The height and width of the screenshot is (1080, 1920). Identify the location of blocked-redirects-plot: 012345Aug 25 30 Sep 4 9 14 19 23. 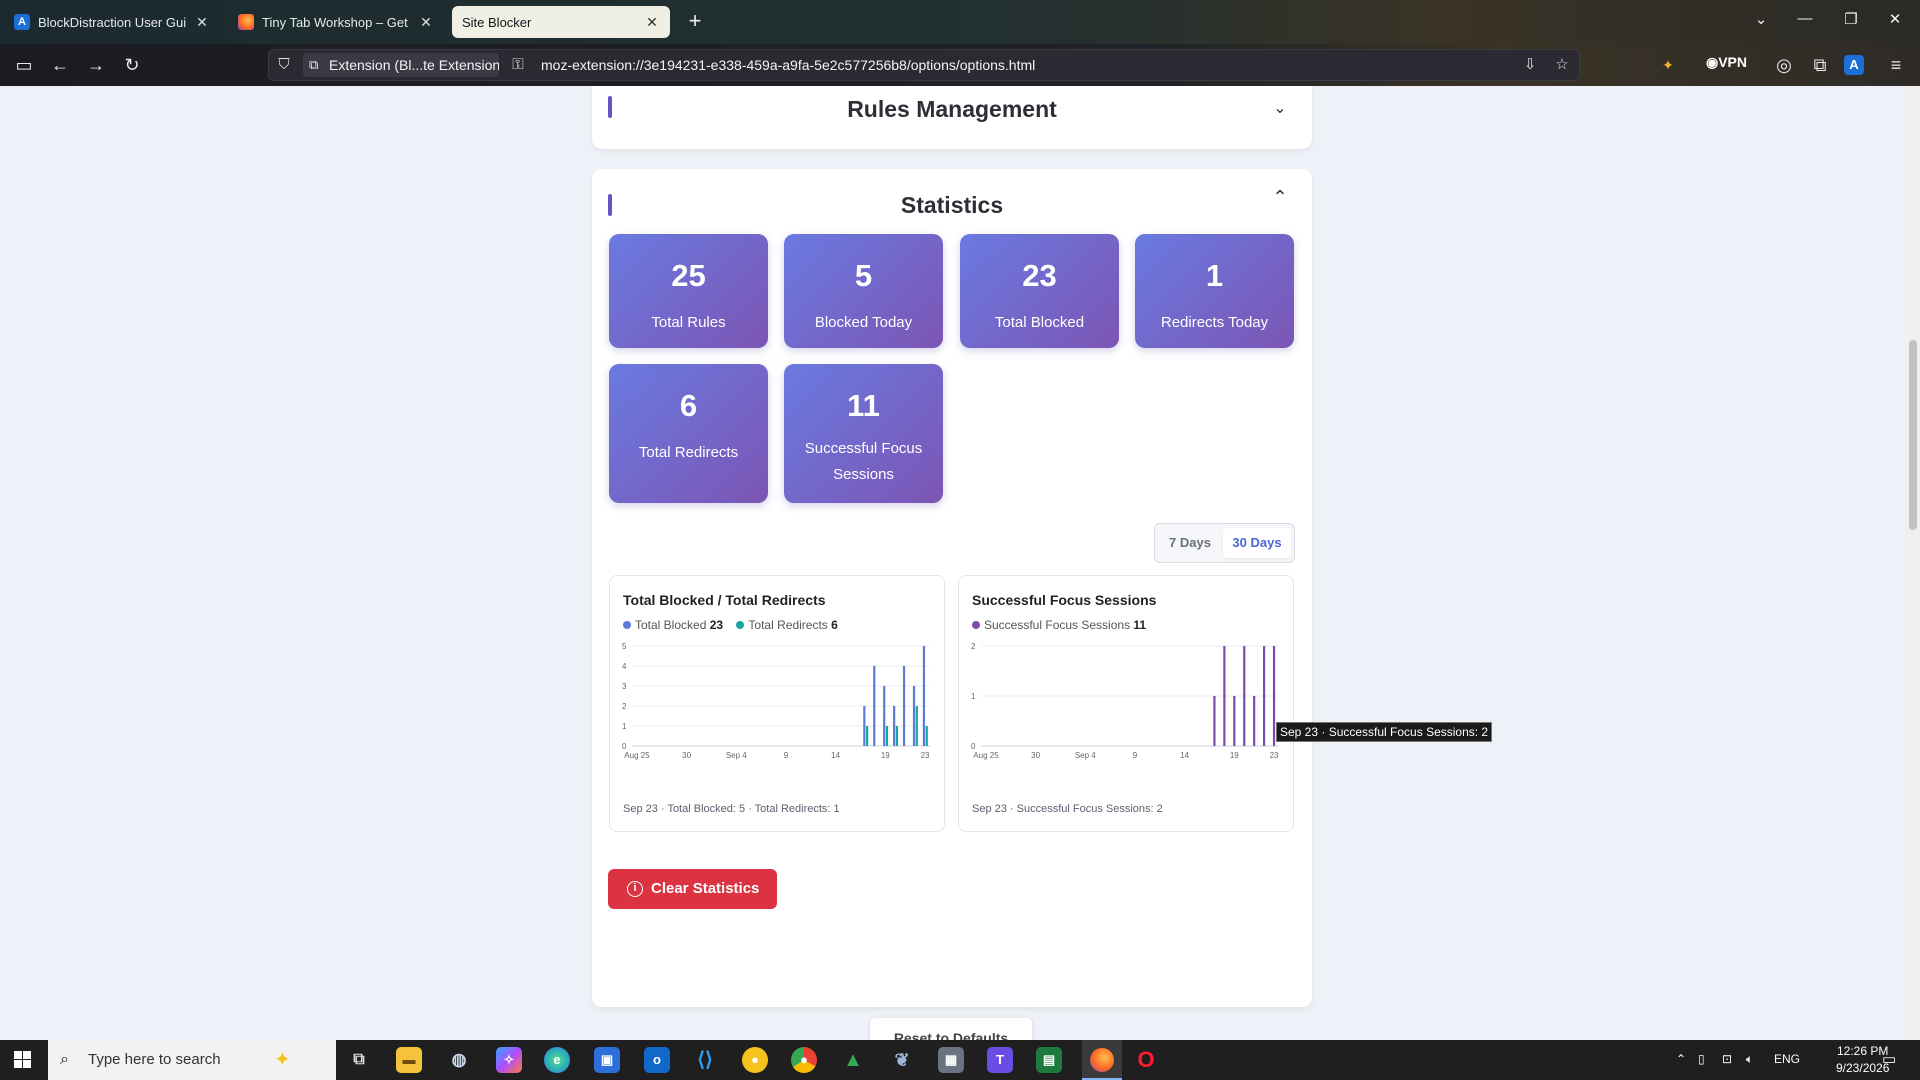
(778, 704).